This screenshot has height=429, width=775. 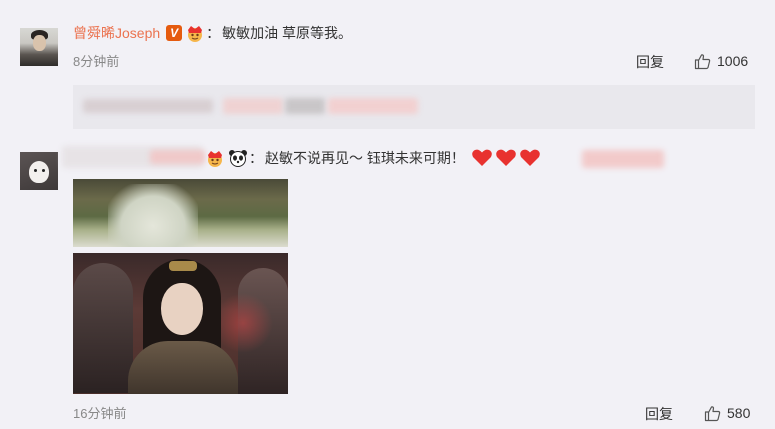 I want to click on image-bottom, so click(x=180, y=323).